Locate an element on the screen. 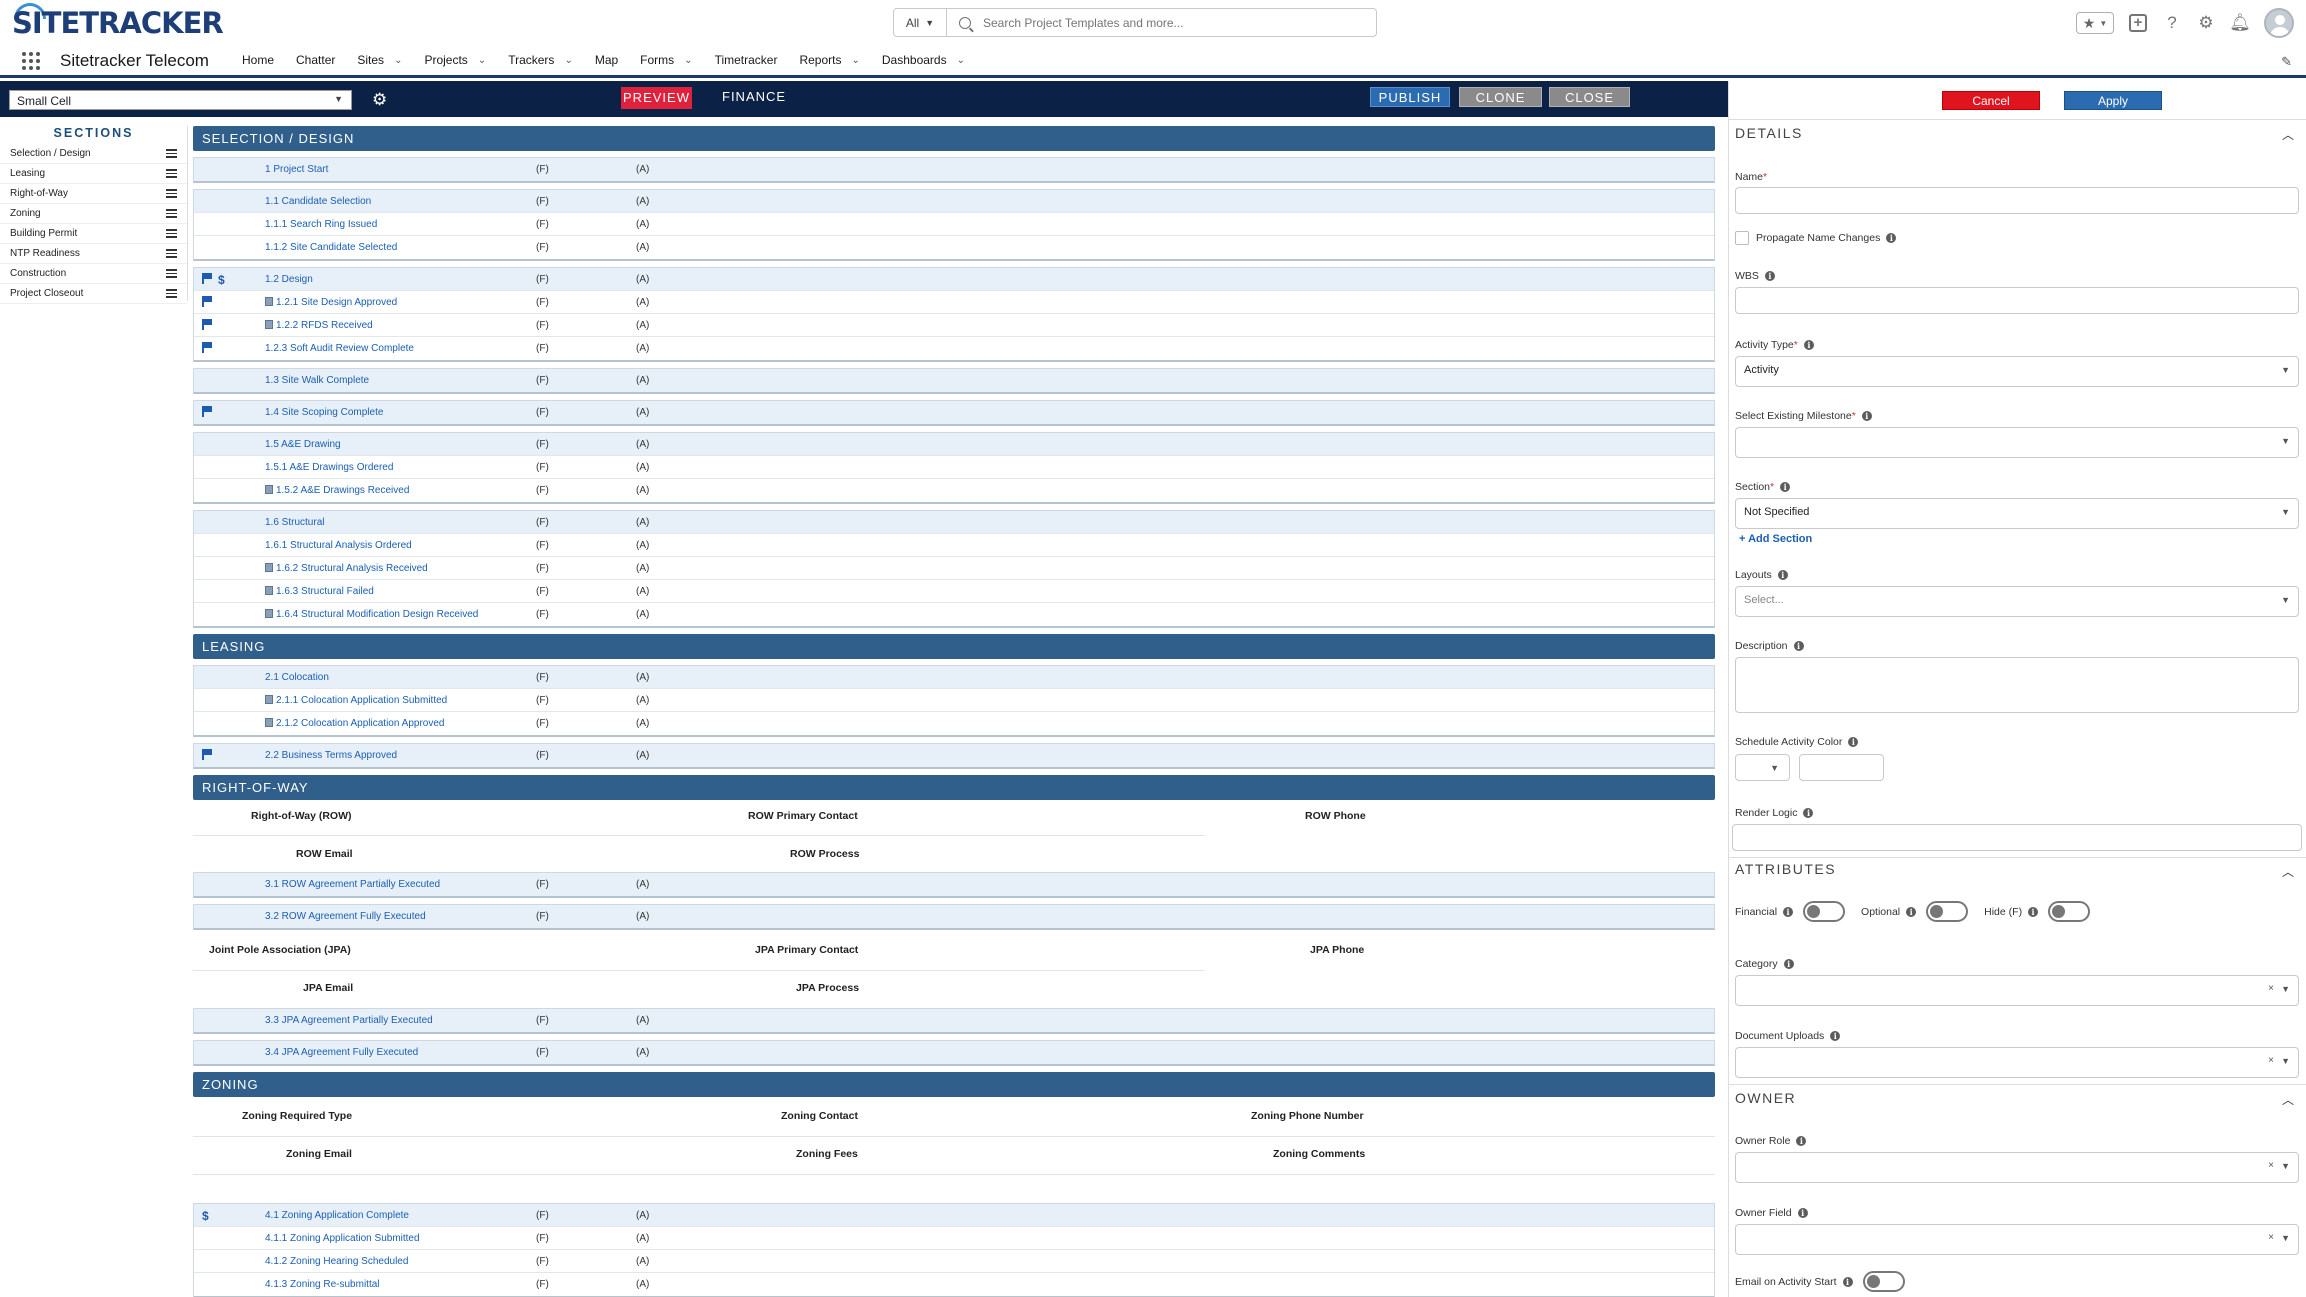 This screenshot has width=2306, height=1297. activity-link: 1.2.1 Site Design Approved is located at coordinates (331, 302).